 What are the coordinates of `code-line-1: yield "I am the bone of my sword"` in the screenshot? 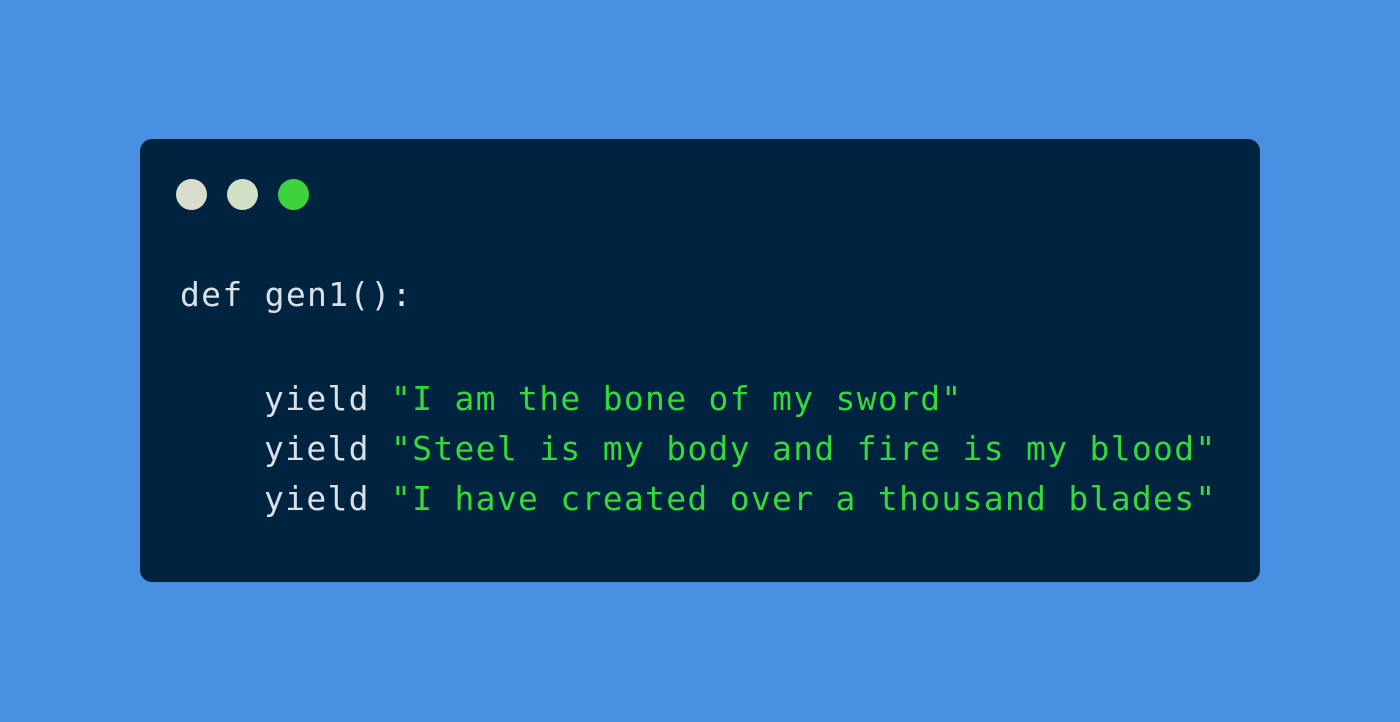 It's located at (710, 399).